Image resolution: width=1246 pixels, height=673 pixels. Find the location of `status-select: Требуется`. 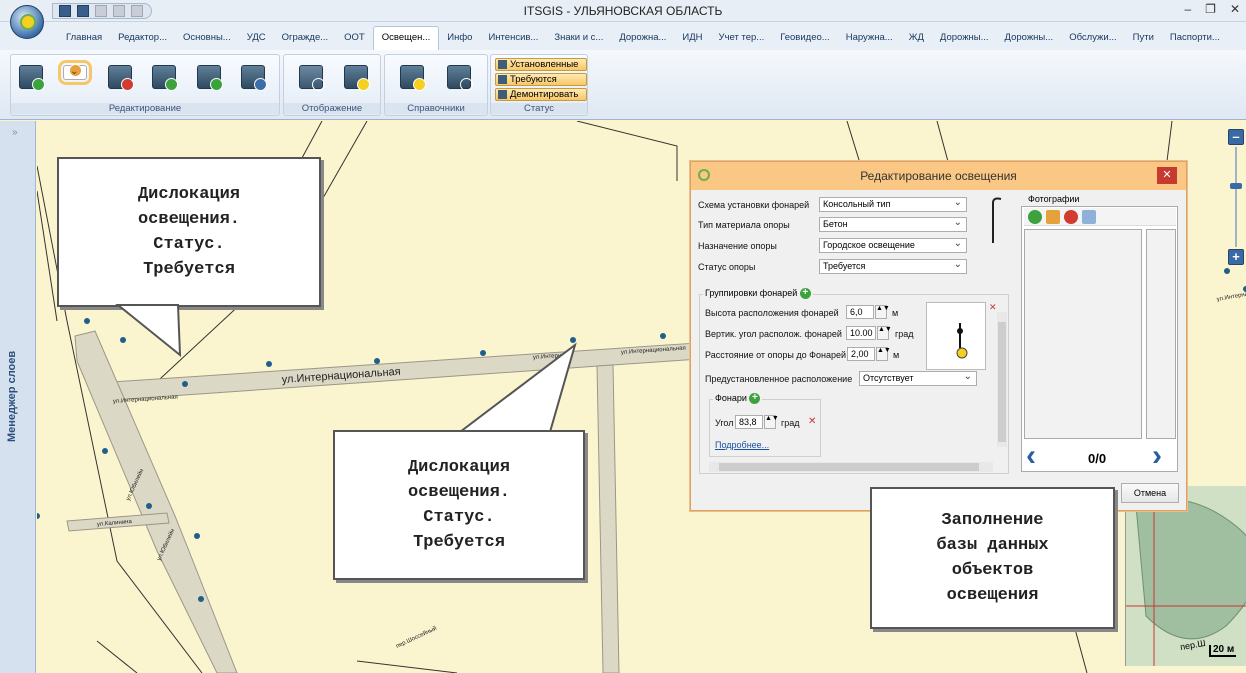

status-select: Требуется is located at coordinates (893, 266).